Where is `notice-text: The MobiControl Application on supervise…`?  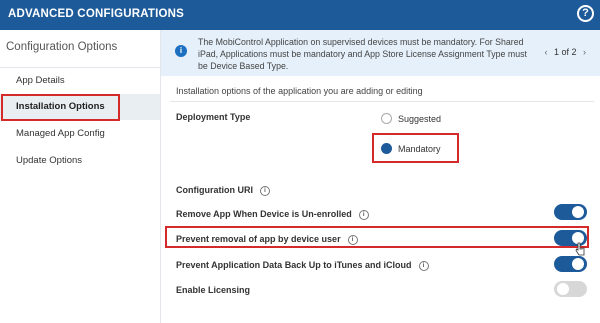 notice-text: The MobiControl Application on supervise… is located at coordinates (362, 54).